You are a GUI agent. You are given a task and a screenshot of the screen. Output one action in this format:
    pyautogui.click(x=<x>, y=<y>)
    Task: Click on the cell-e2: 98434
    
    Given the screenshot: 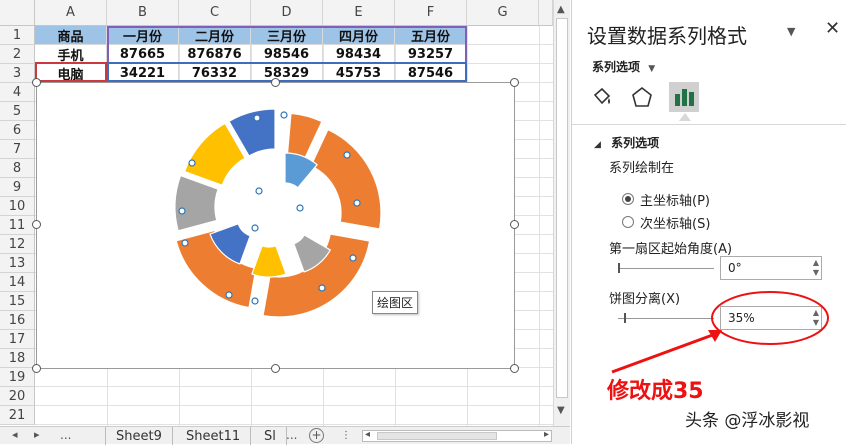 What is the action you would take?
    pyautogui.click(x=359, y=54)
    